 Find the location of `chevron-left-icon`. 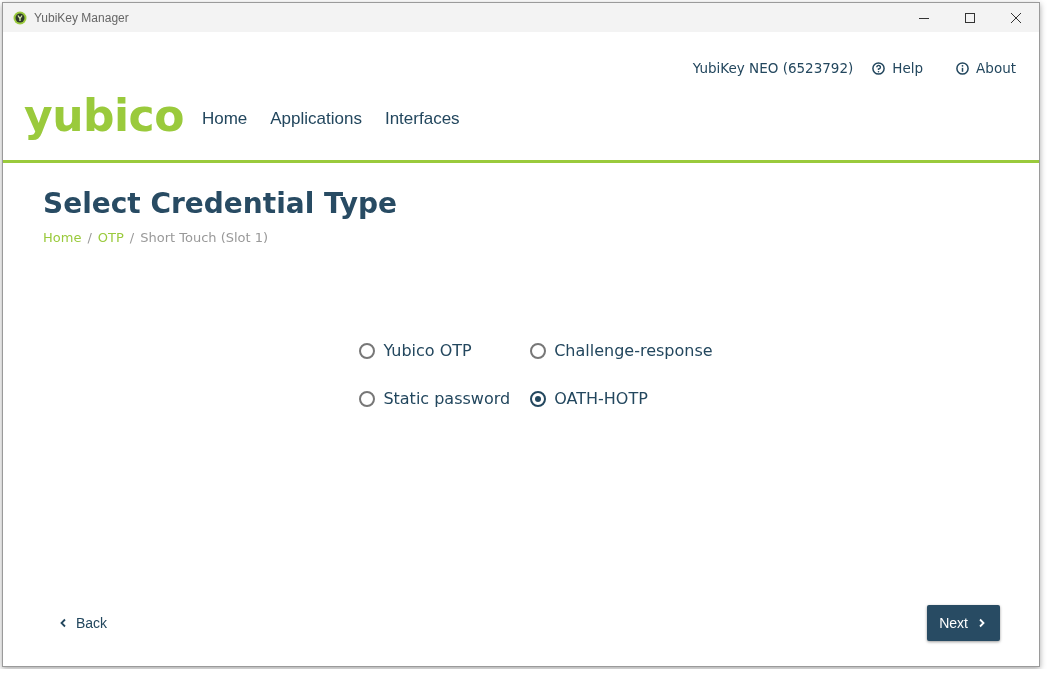

chevron-left-icon is located at coordinates (63, 623).